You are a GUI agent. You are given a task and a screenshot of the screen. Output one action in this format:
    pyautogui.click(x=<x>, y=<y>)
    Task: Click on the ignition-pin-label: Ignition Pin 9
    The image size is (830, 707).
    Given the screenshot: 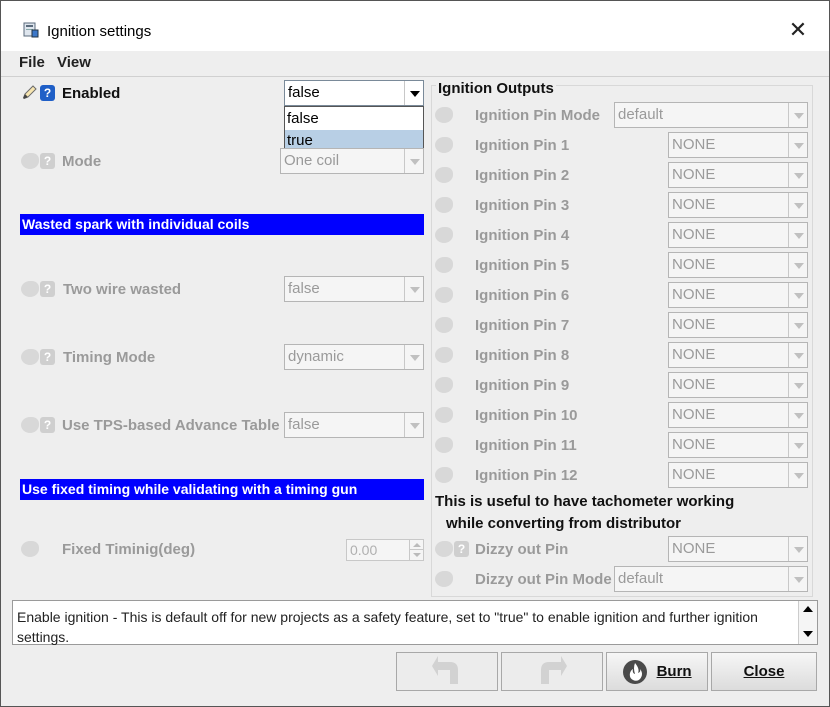 What is the action you would take?
    pyautogui.click(x=522, y=385)
    